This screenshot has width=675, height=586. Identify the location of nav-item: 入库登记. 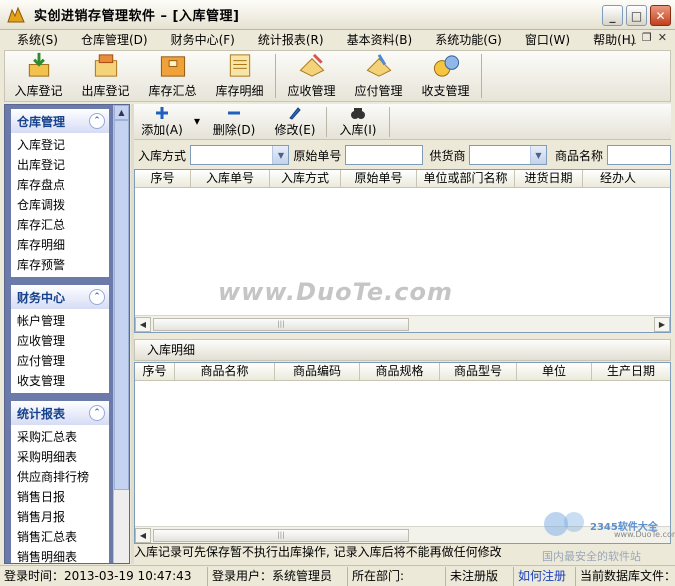
(63, 145).